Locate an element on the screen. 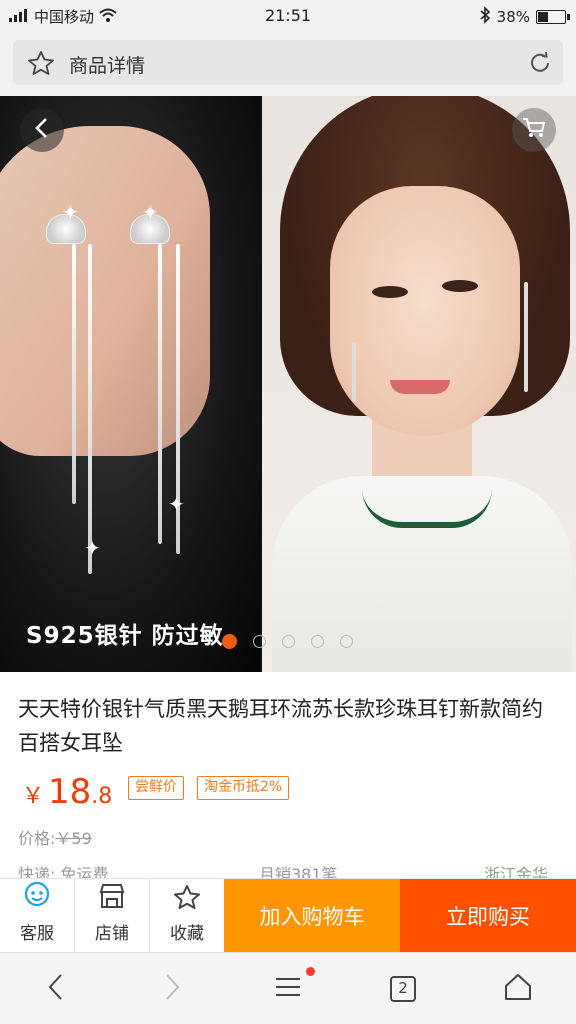 The image size is (576, 1024). back-button is located at coordinates (42, 130).